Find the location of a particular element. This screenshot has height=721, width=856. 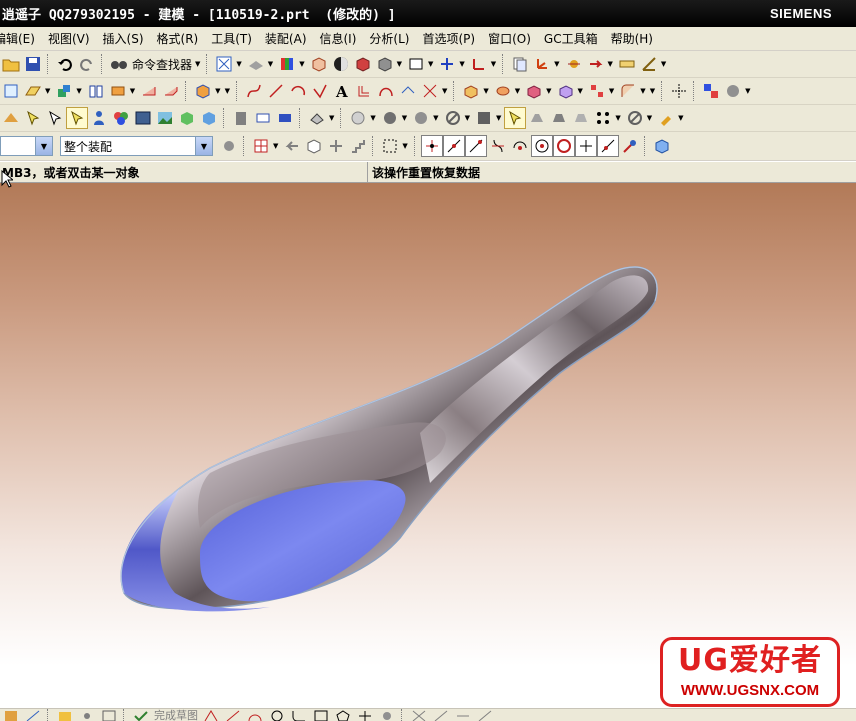

show-constraints-icon is located at coordinates (463, 715).